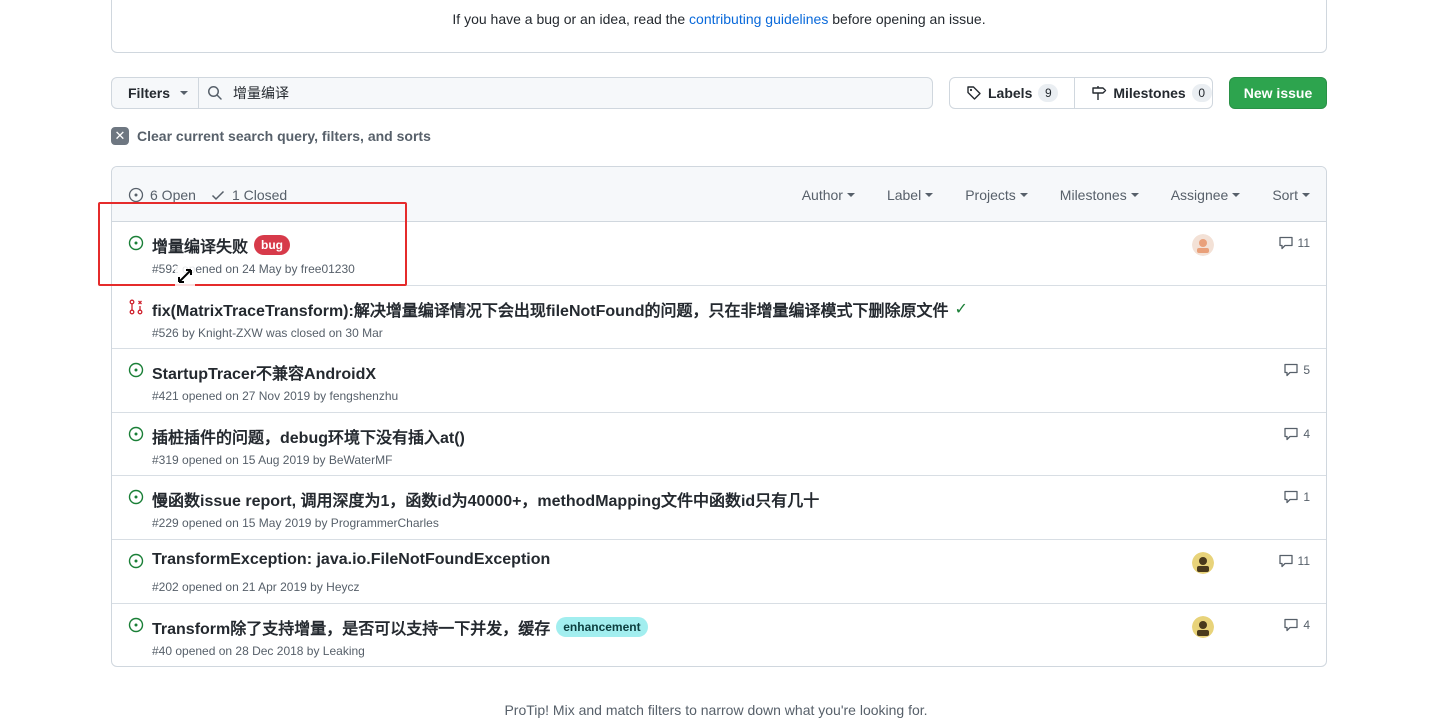 The width and height of the screenshot is (1432, 718). What do you see at coordinates (308, 436) in the screenshot?
I see `issue-title-link: 插桩插件的问题，debug环境下没有插入at()` at bounding box center [308, 436].